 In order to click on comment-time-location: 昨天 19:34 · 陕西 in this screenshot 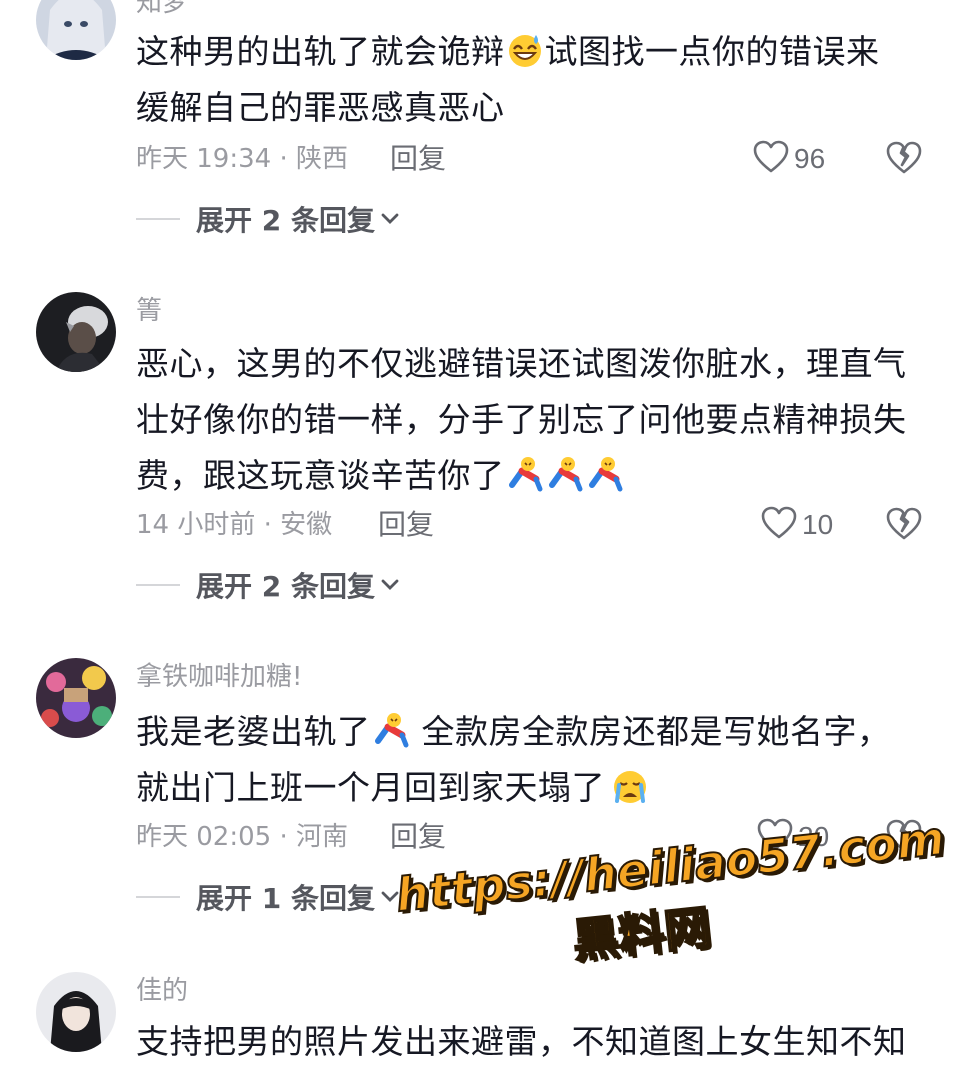, I will do `click(242, 159)`.